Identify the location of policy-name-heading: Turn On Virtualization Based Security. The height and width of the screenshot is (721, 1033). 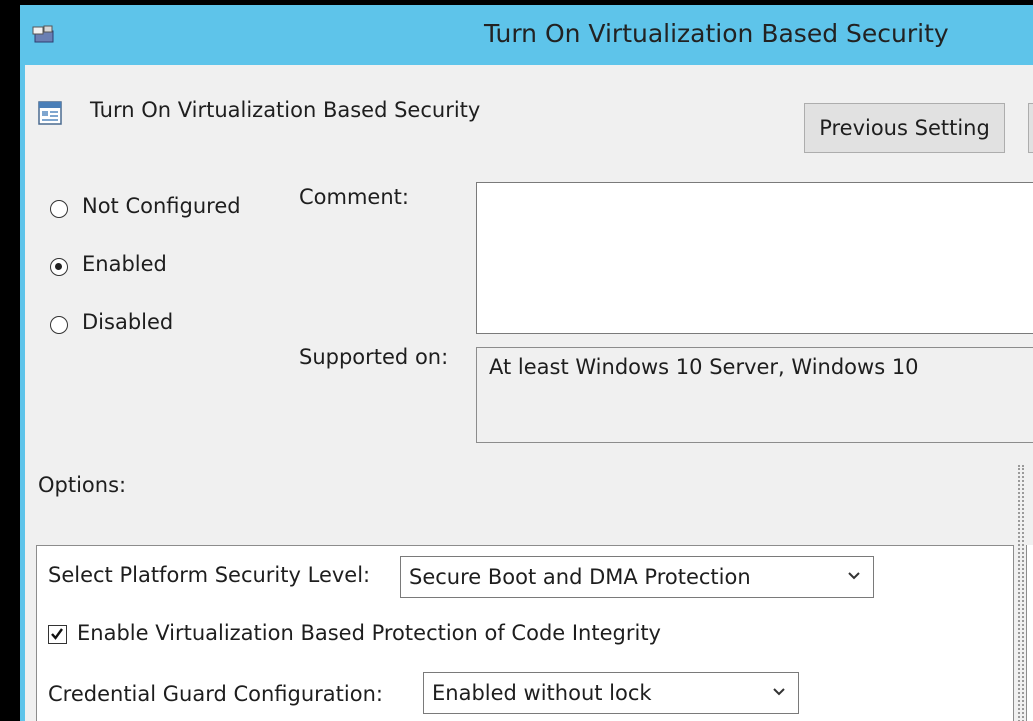
(285, 110).